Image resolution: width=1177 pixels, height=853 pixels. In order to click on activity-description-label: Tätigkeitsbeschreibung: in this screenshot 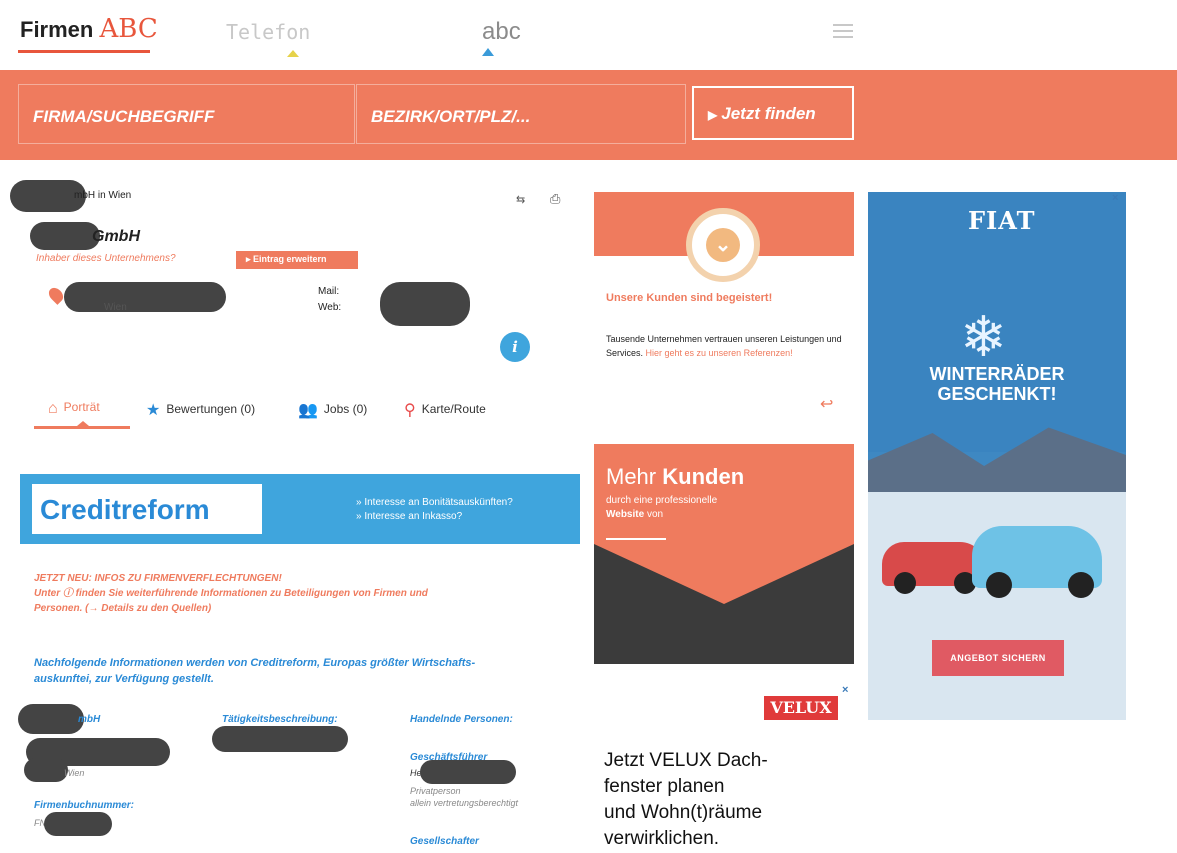, I will do `click(280, 719)`.